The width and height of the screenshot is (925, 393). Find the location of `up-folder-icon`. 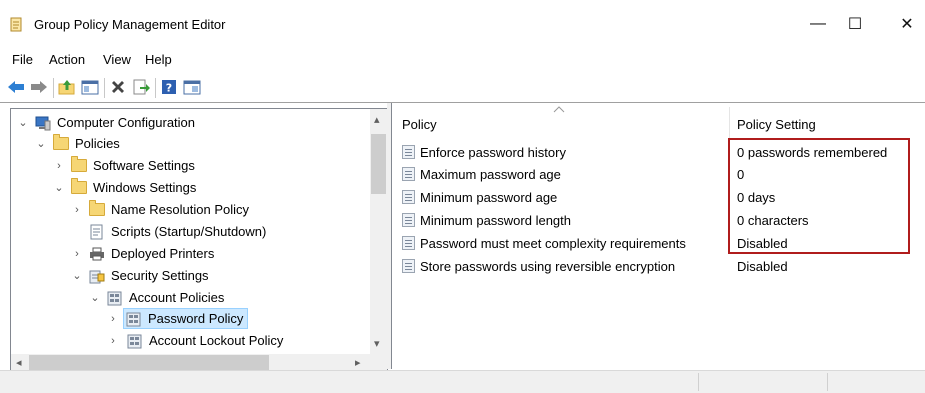

up-folder-icon is located at coordinates (66, 87).